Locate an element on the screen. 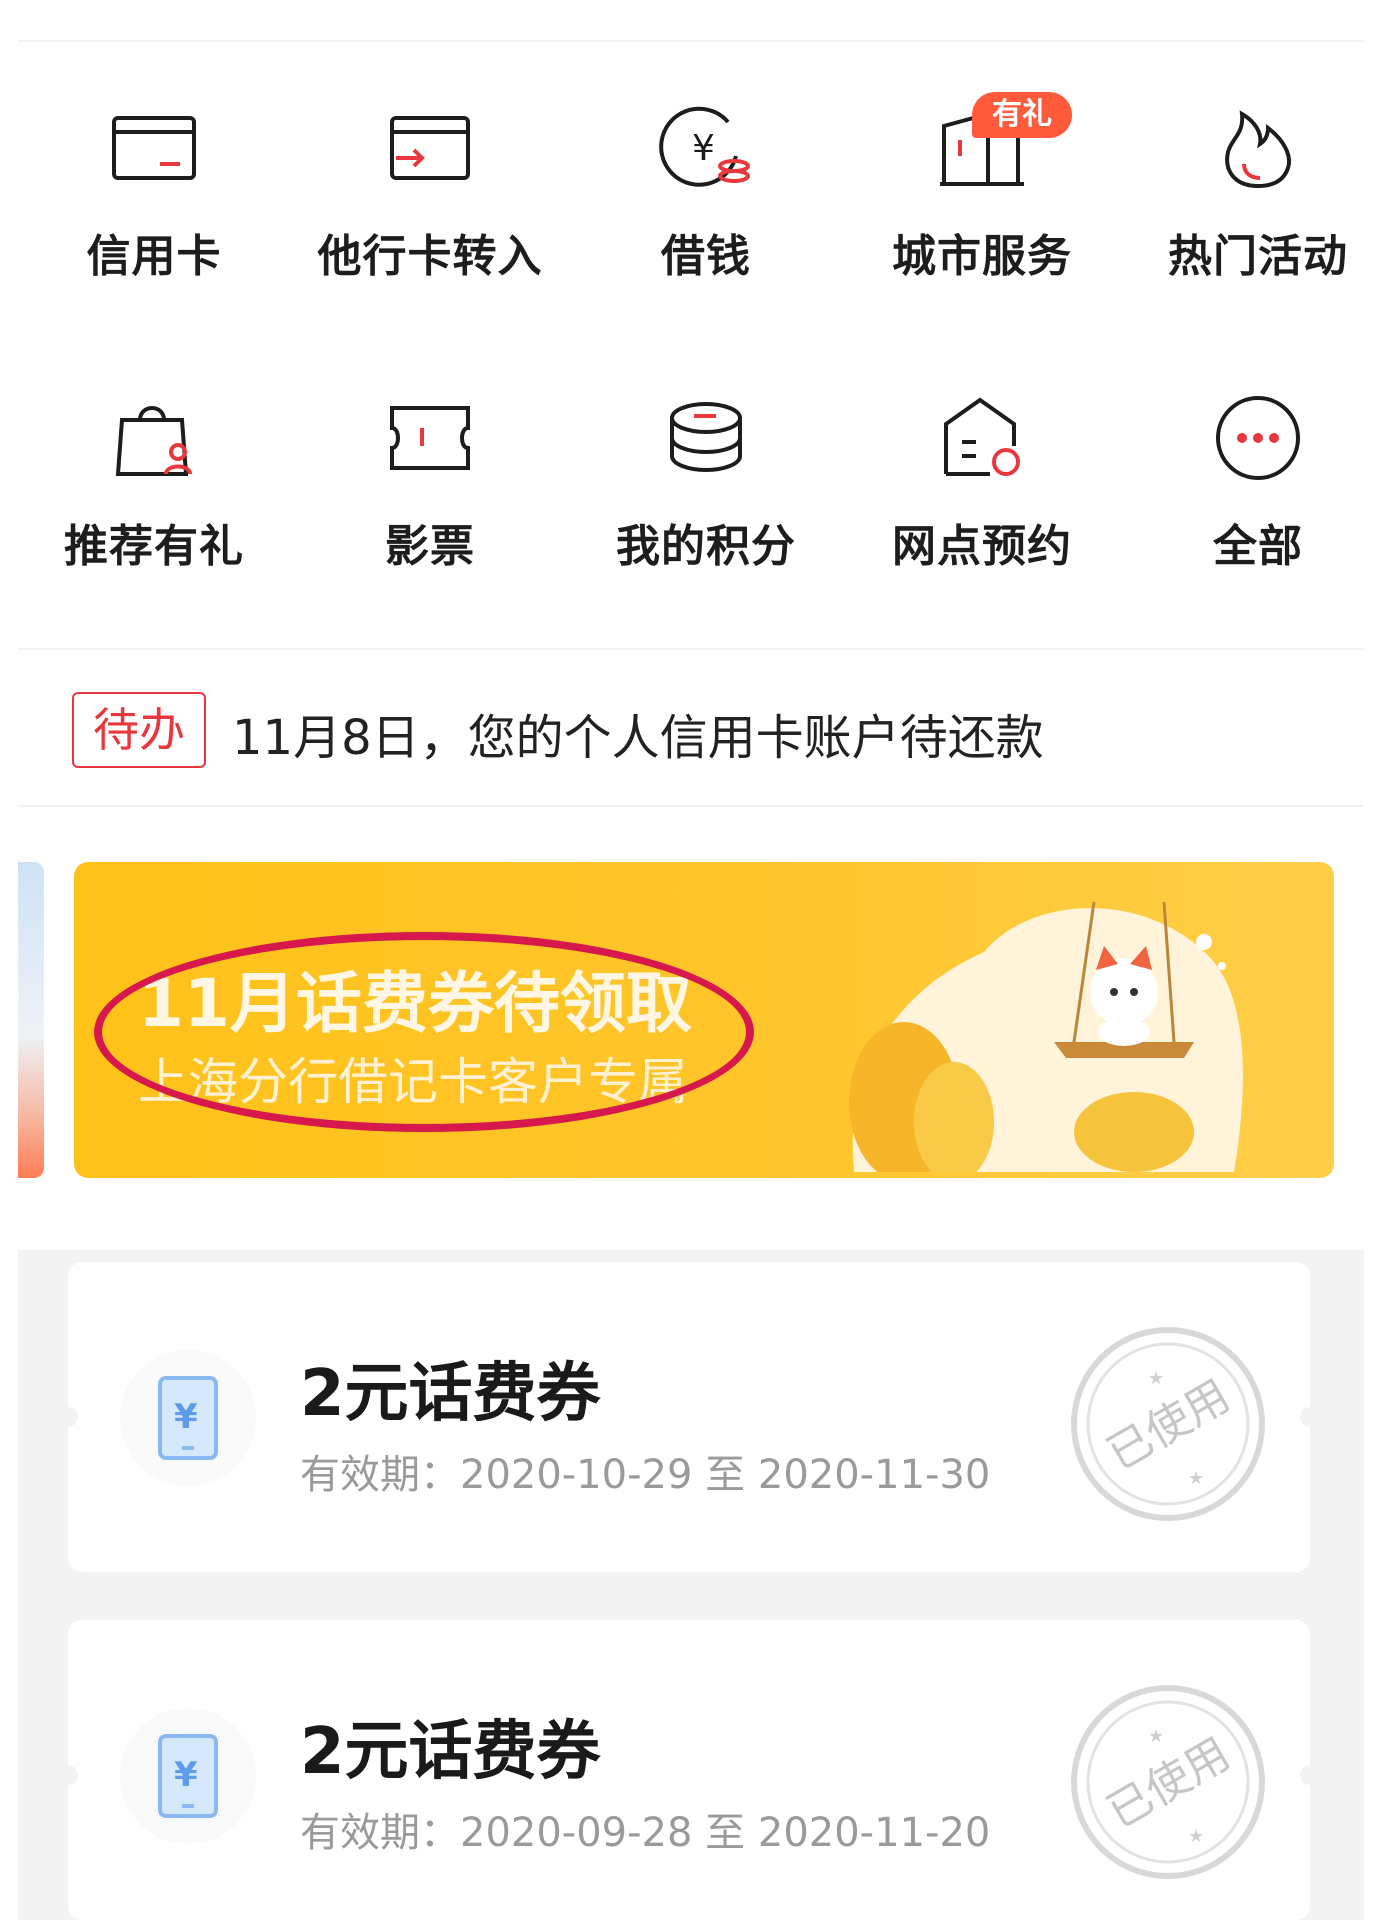 The image size is (1382, 1920). branch-appointment-icon is located at coordinates (982, 438).